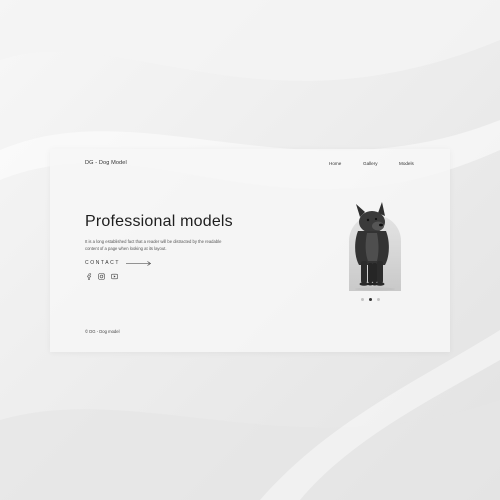 This screenshot has height=500, width=500. I want to click on youtube-icon, so click(114, 276).